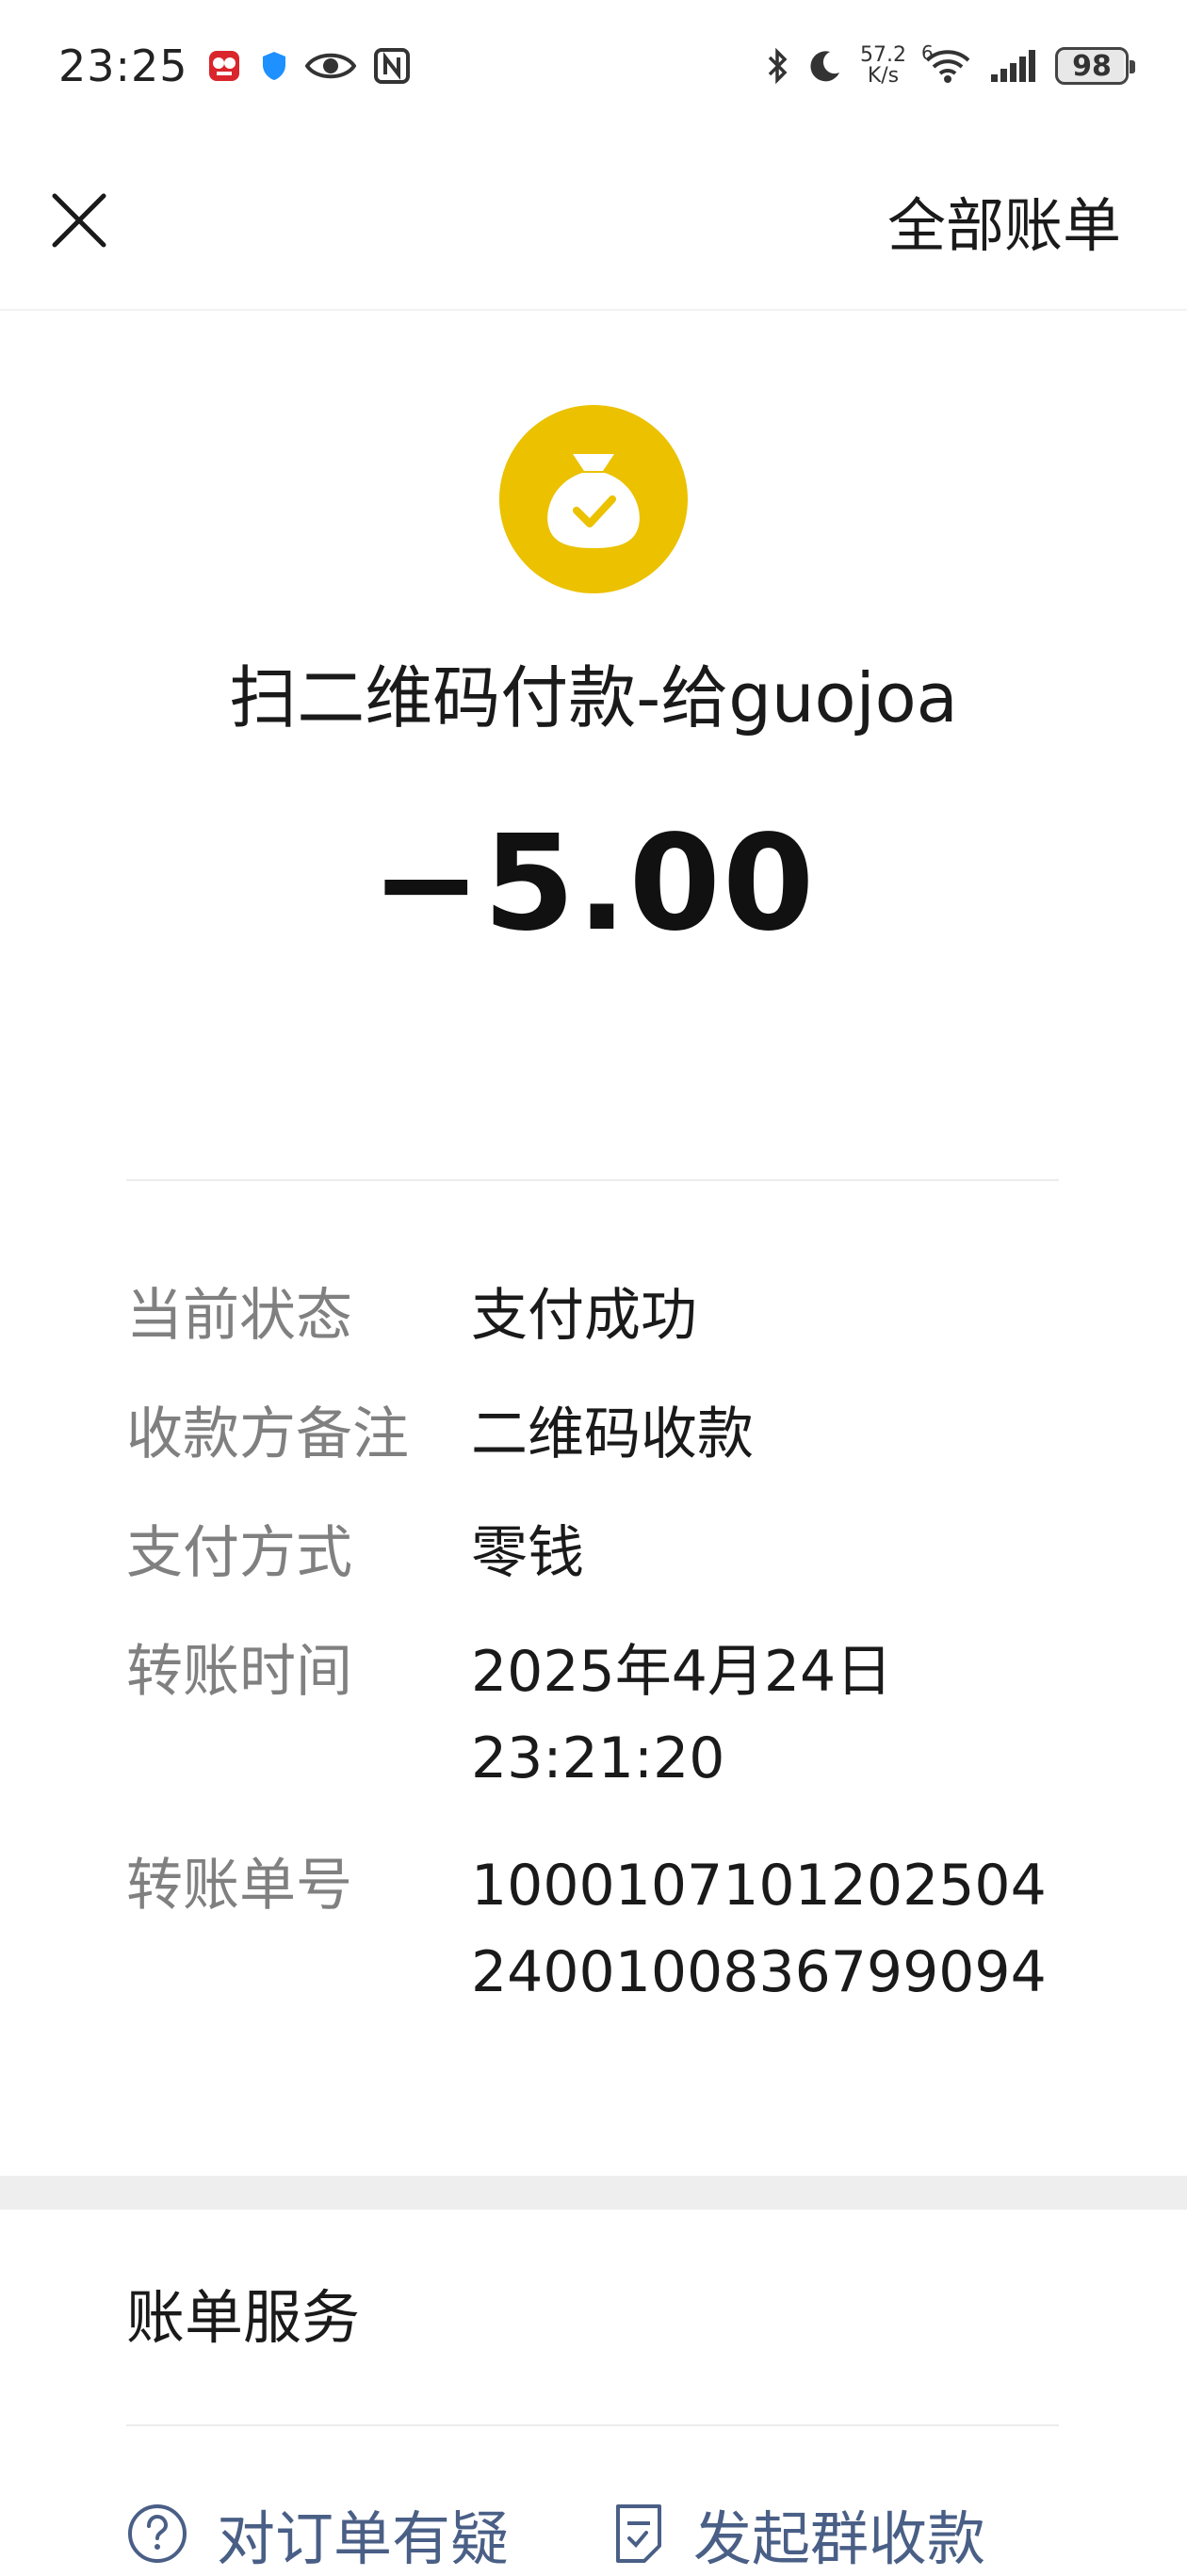 Image resolution: width=1187 pixels, height=2576 pixels. Describe the element at coordinates (330, 66) in the screenshot. I see `eye-icon` at that location.